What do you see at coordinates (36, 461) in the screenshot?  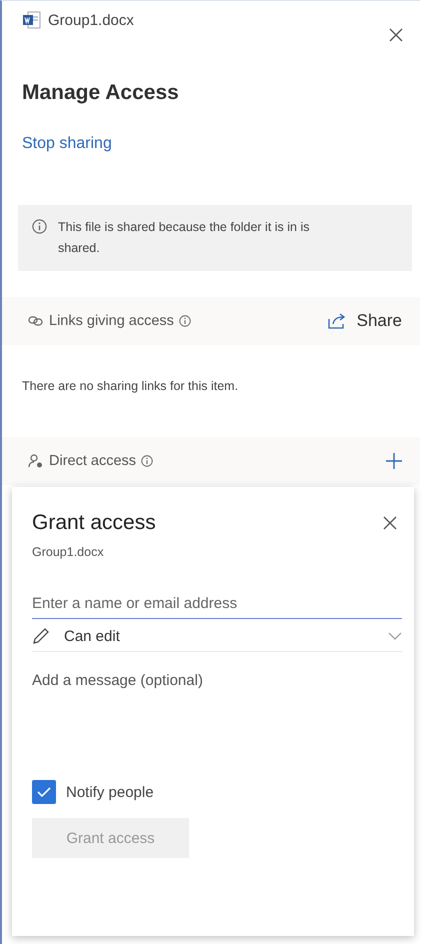 I see `person-icon` at bounding box center [36, 461].